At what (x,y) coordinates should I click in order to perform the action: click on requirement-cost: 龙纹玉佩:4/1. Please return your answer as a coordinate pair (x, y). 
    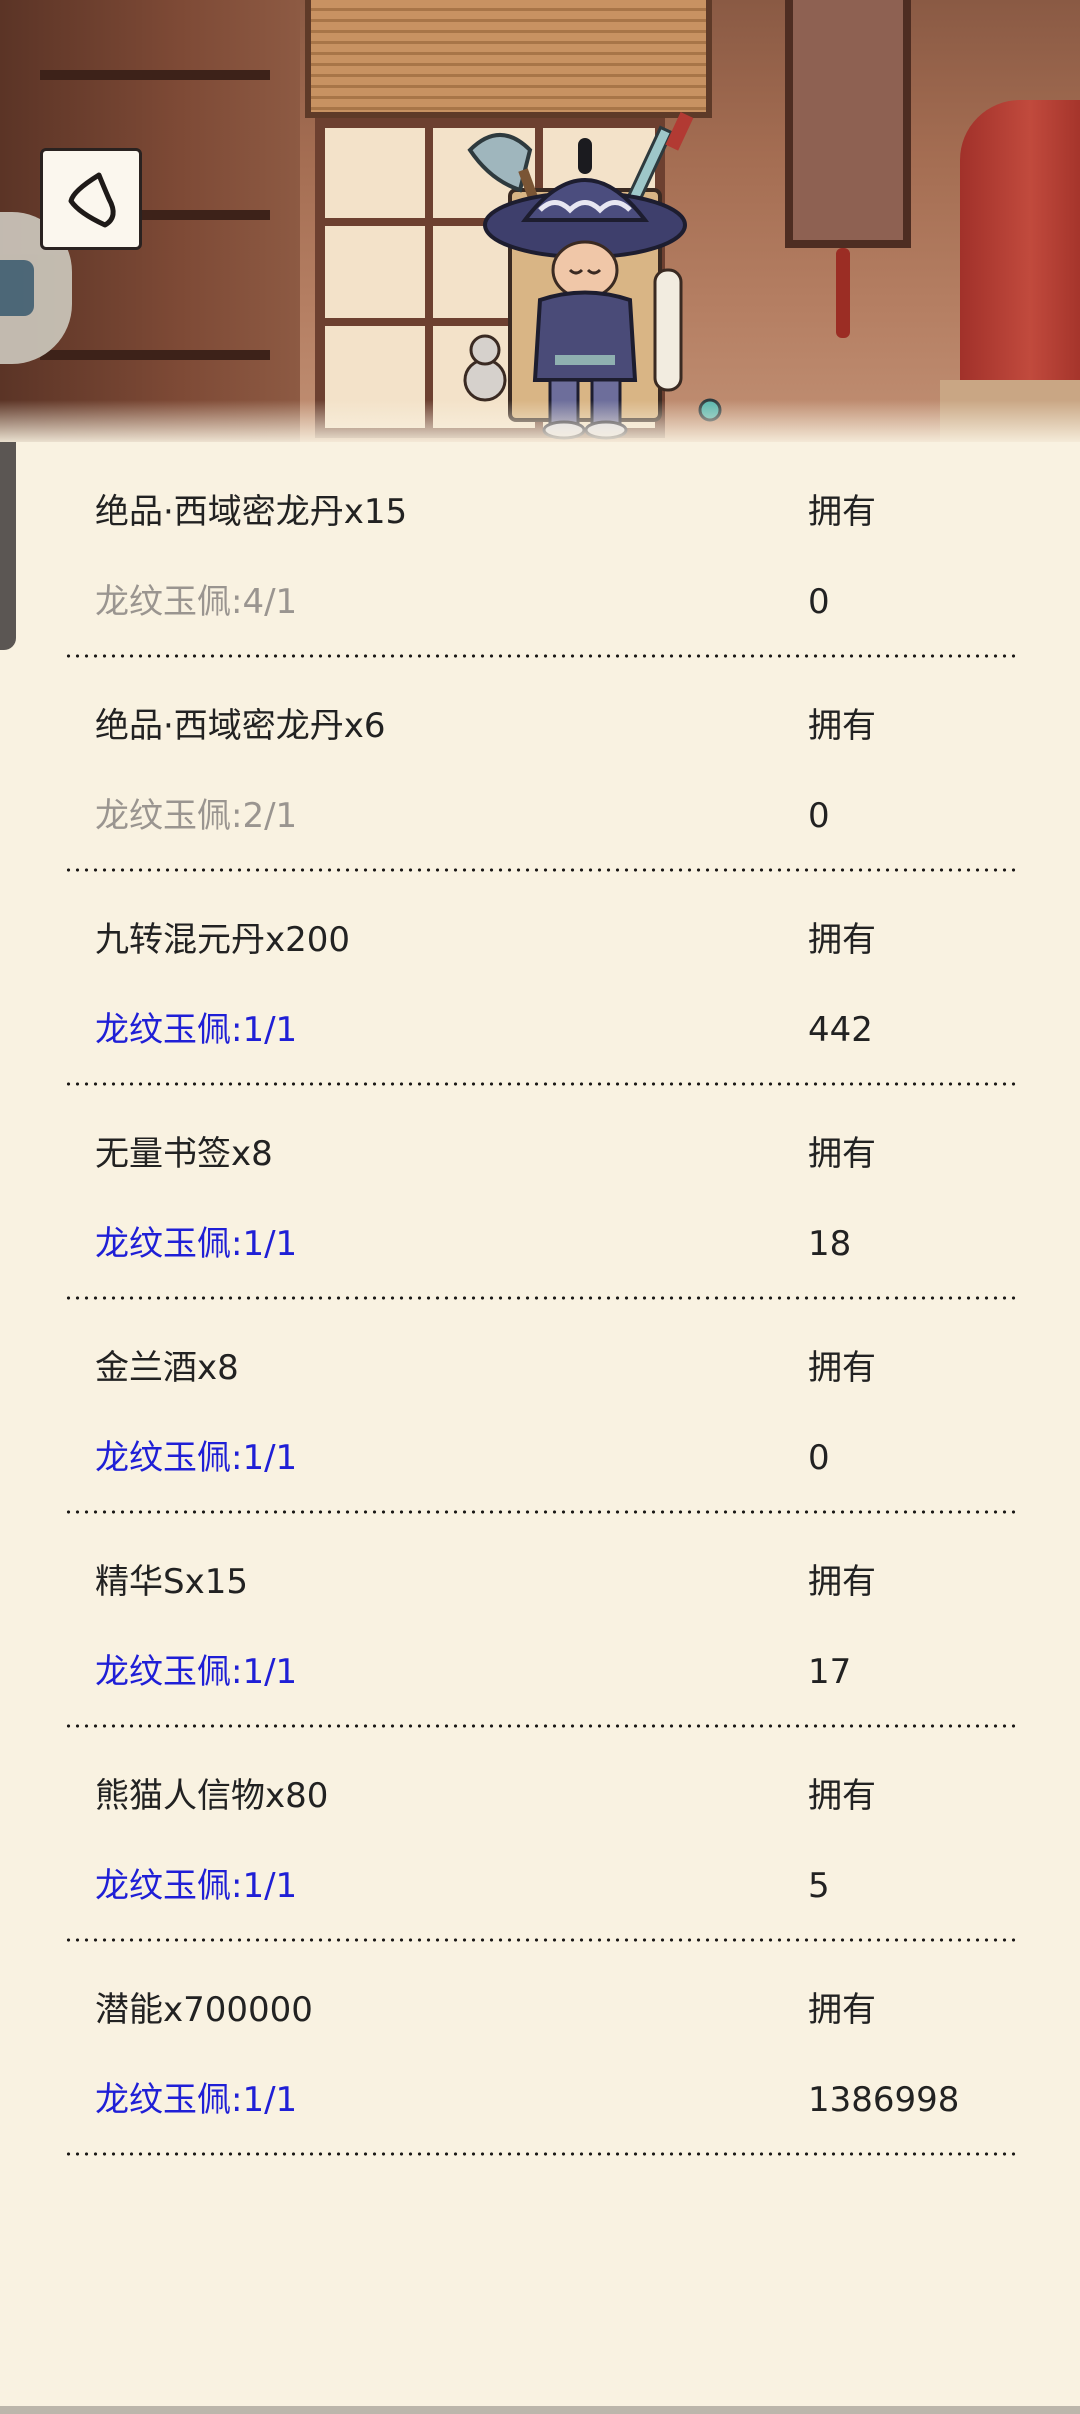
    Looking at the image, I should click on (196, 602).